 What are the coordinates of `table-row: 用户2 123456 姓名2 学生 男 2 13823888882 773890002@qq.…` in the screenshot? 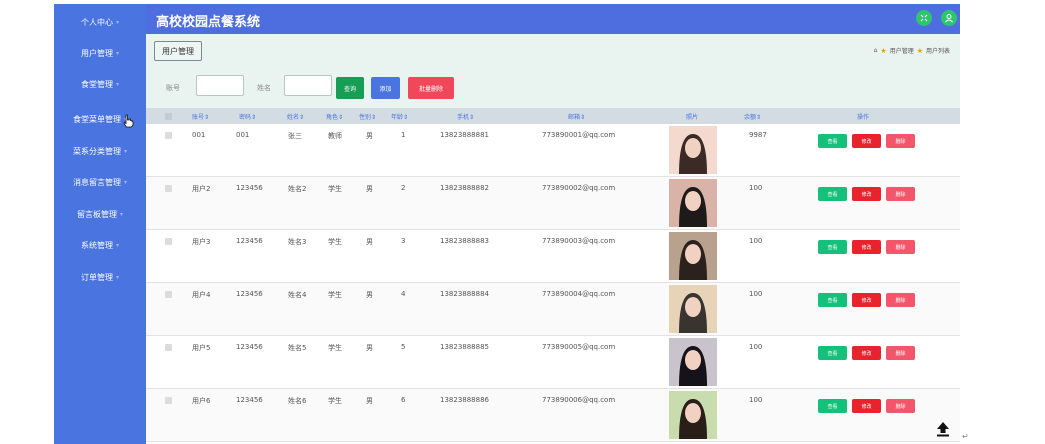 It's located at (553, 203).